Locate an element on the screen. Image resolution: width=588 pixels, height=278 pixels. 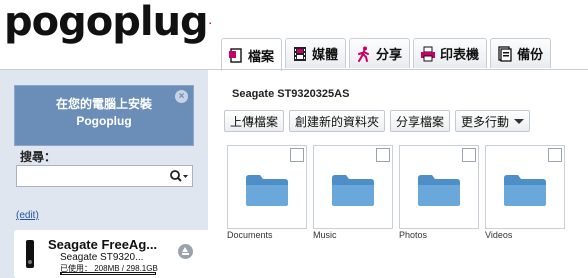
tab-media: 媒體 is located at coordinates (316, 53).